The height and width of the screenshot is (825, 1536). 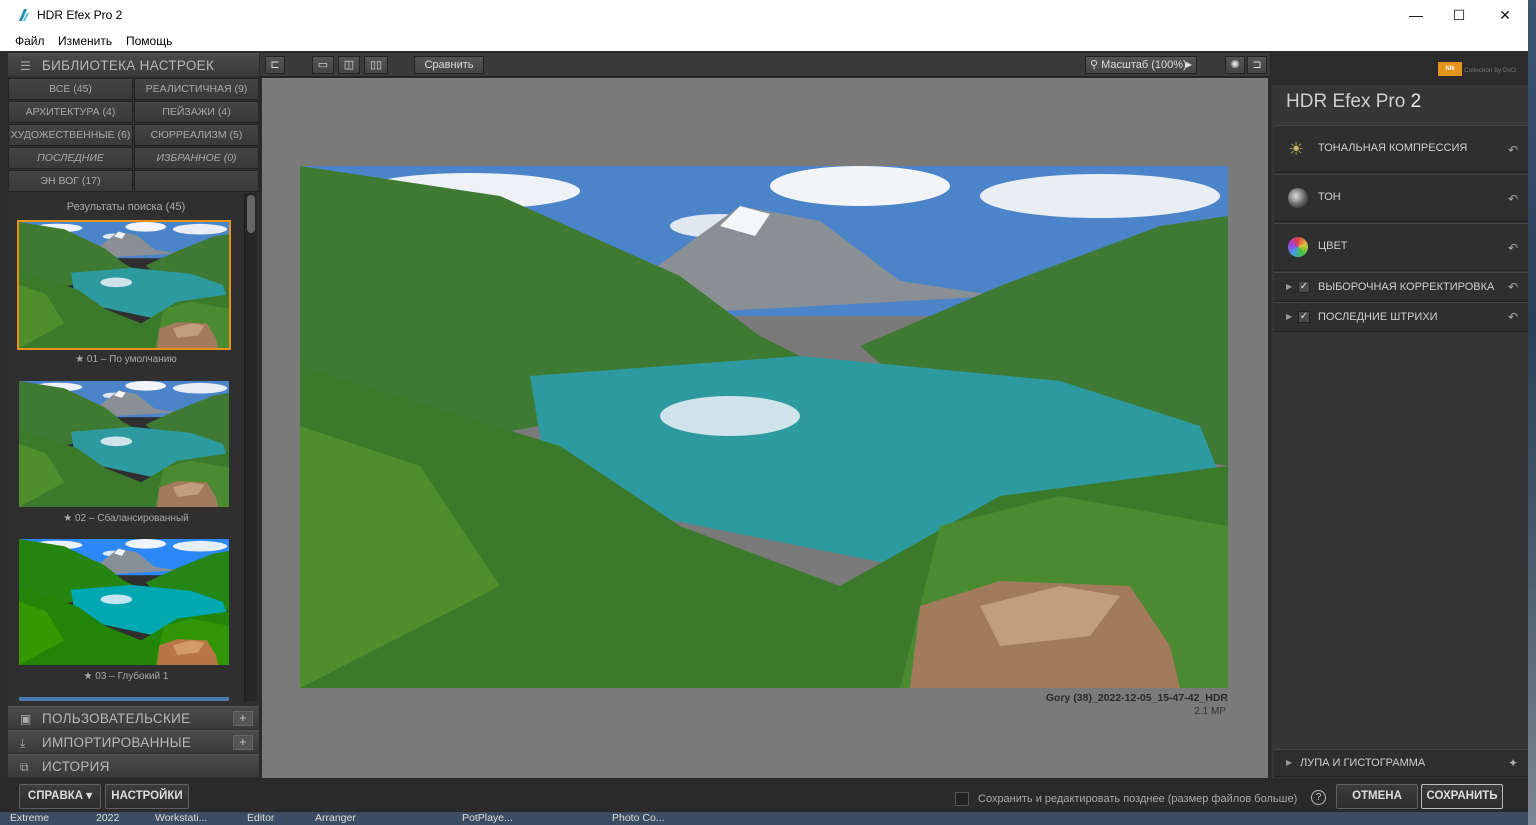 I want to click on filter-all: ВСЕ (45), so click(x=70, y=89).